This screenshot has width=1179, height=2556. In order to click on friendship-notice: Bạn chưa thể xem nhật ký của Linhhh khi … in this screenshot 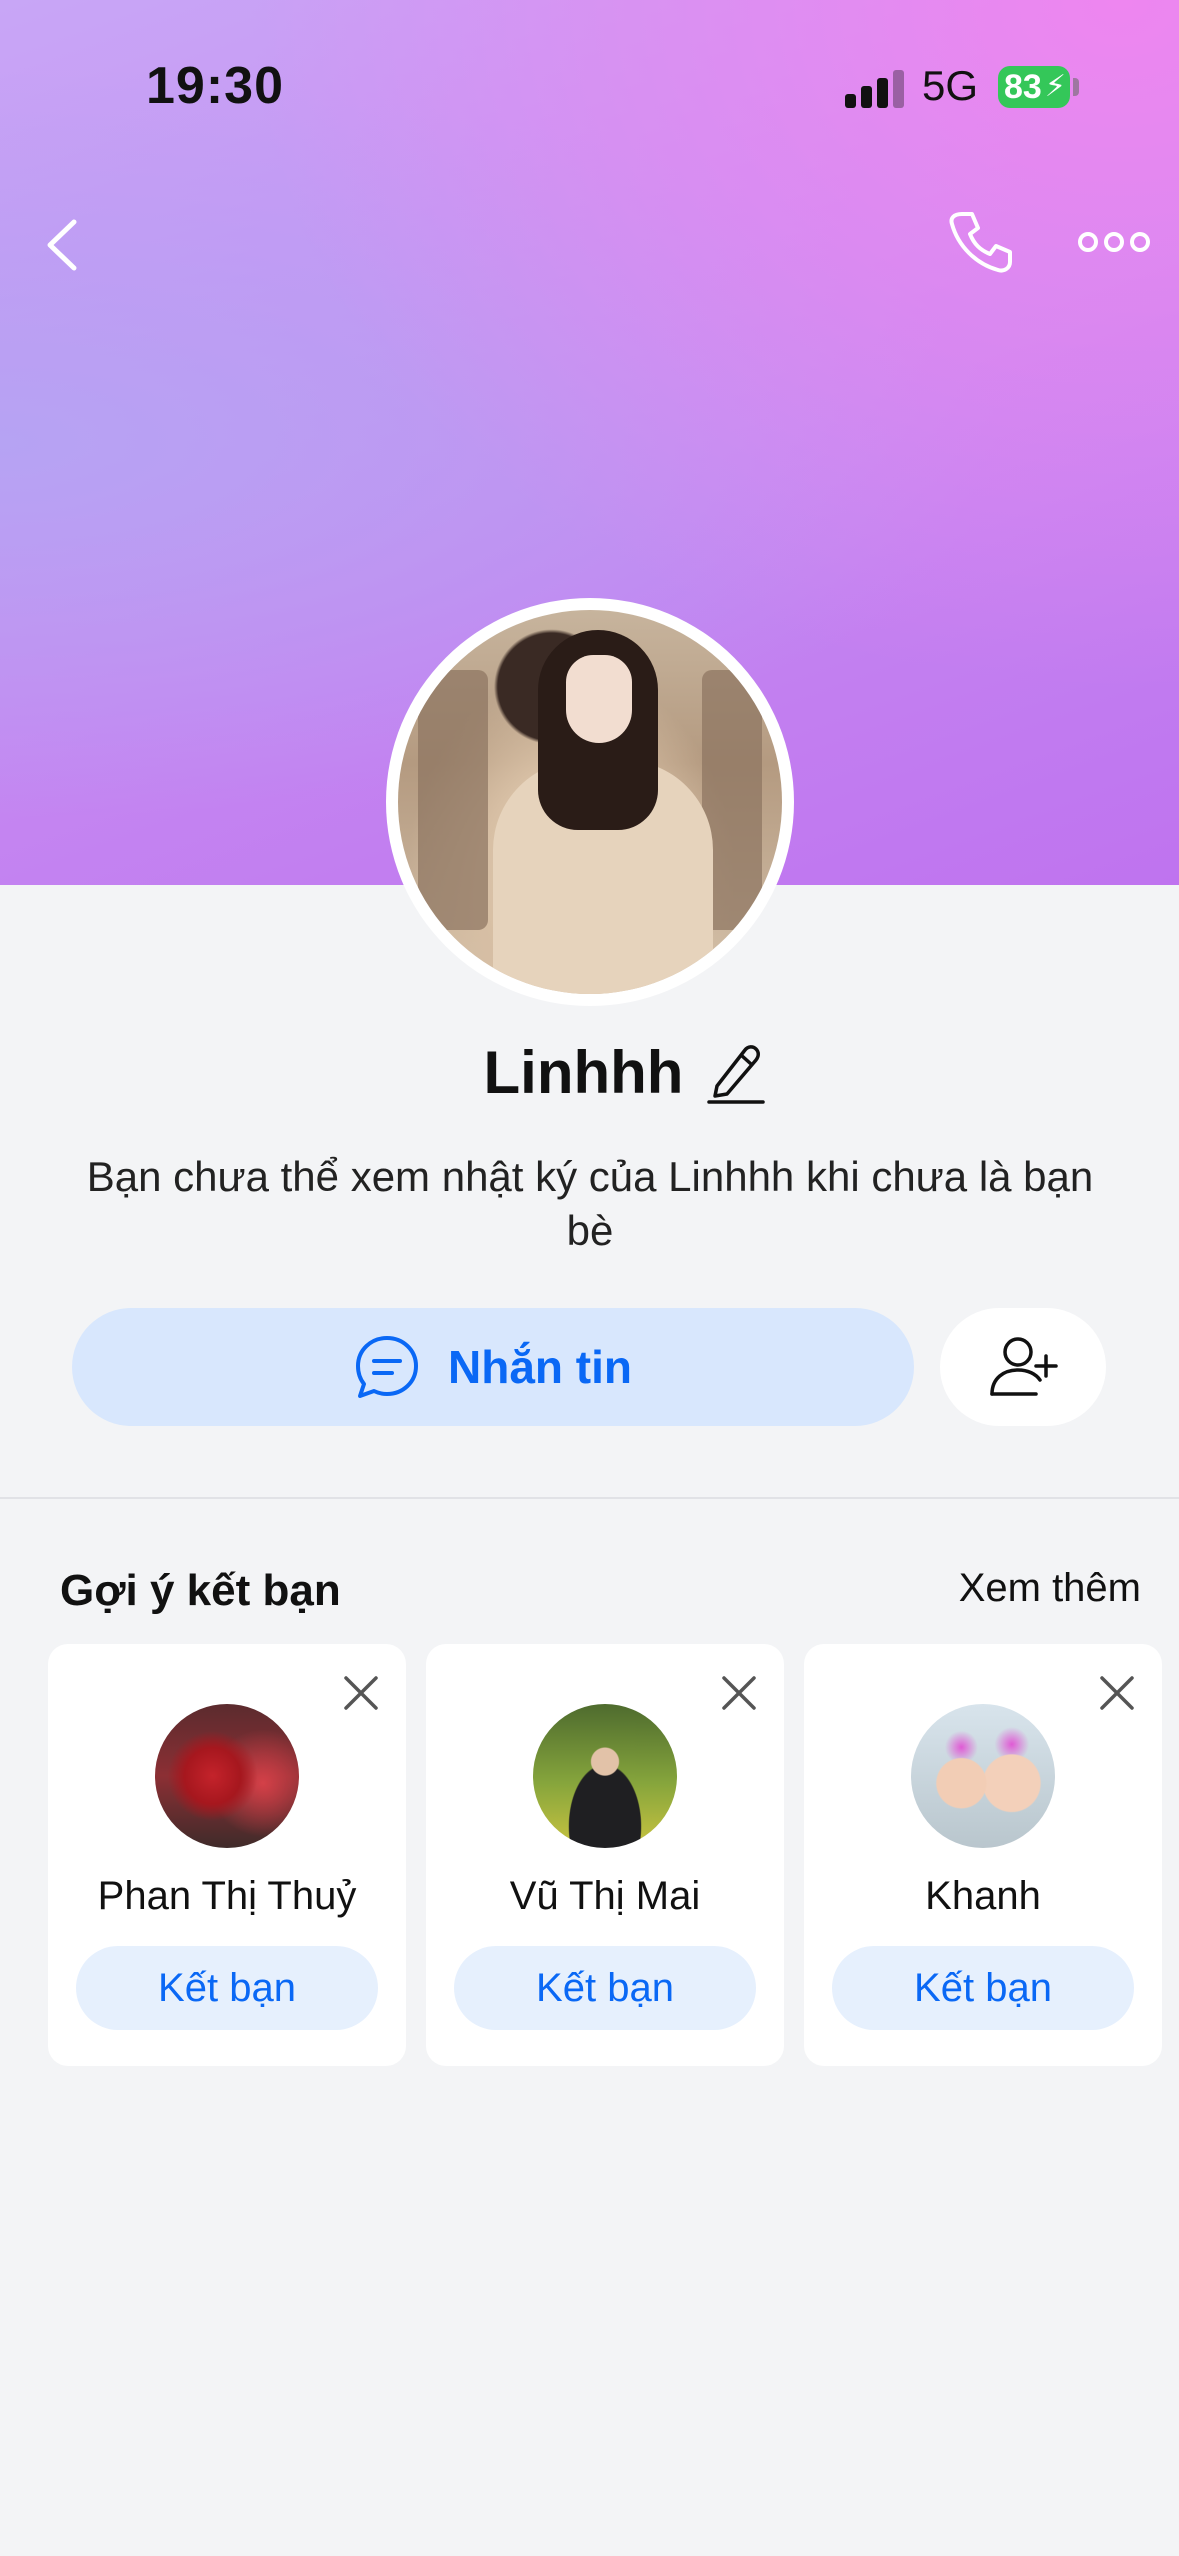, I will do `click(590, 1203)`.